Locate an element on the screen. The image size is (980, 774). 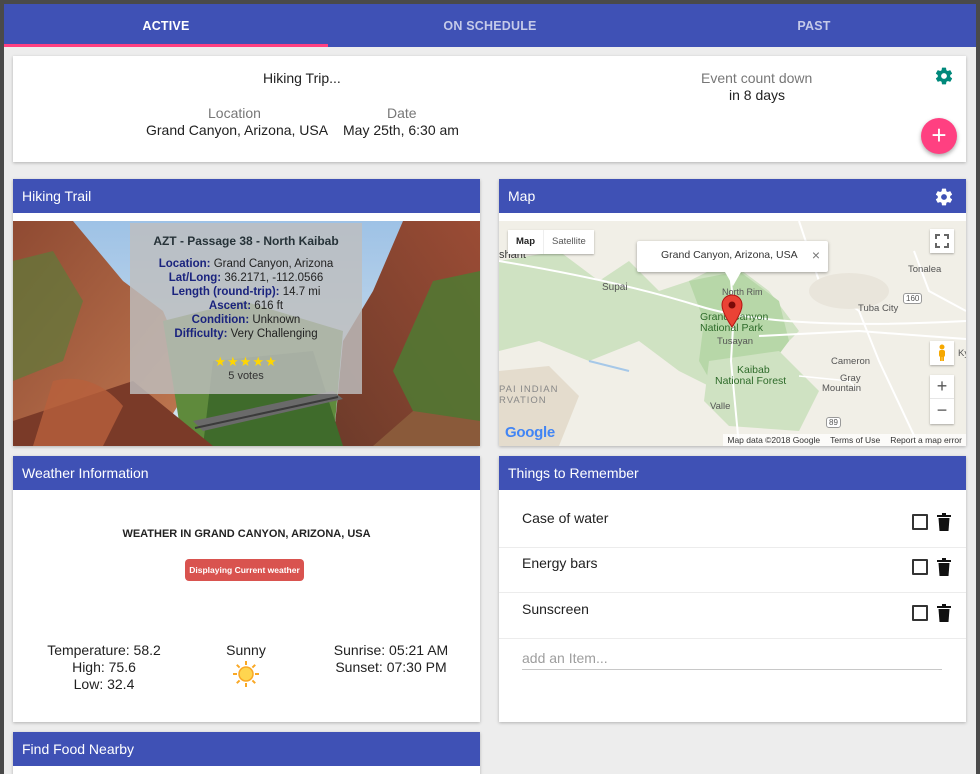
zoom-in-button: + is located at coordinates (942, 387).